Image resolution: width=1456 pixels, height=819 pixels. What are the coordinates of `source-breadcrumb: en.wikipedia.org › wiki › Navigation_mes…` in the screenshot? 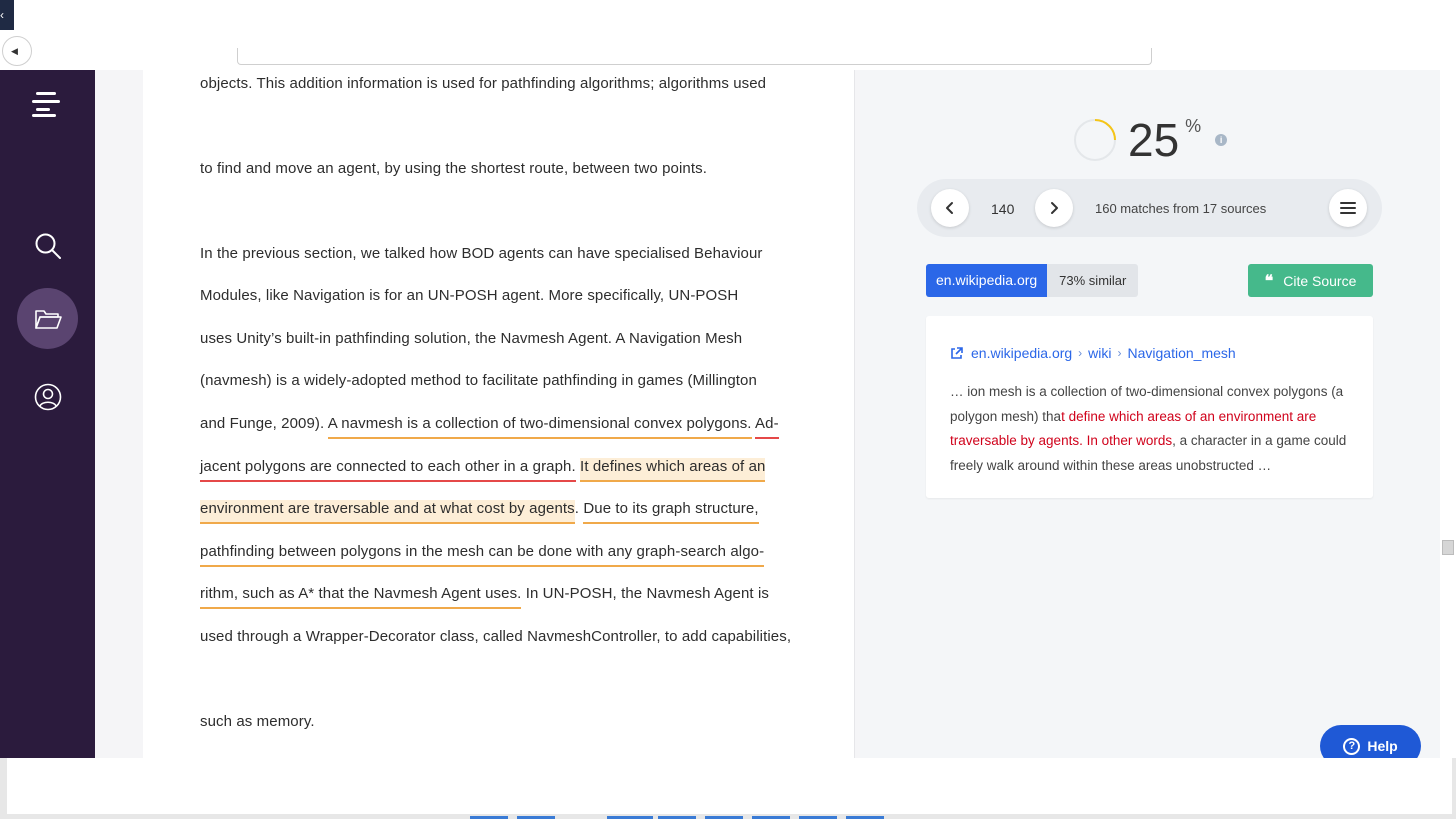 It's located at (1093, 353).